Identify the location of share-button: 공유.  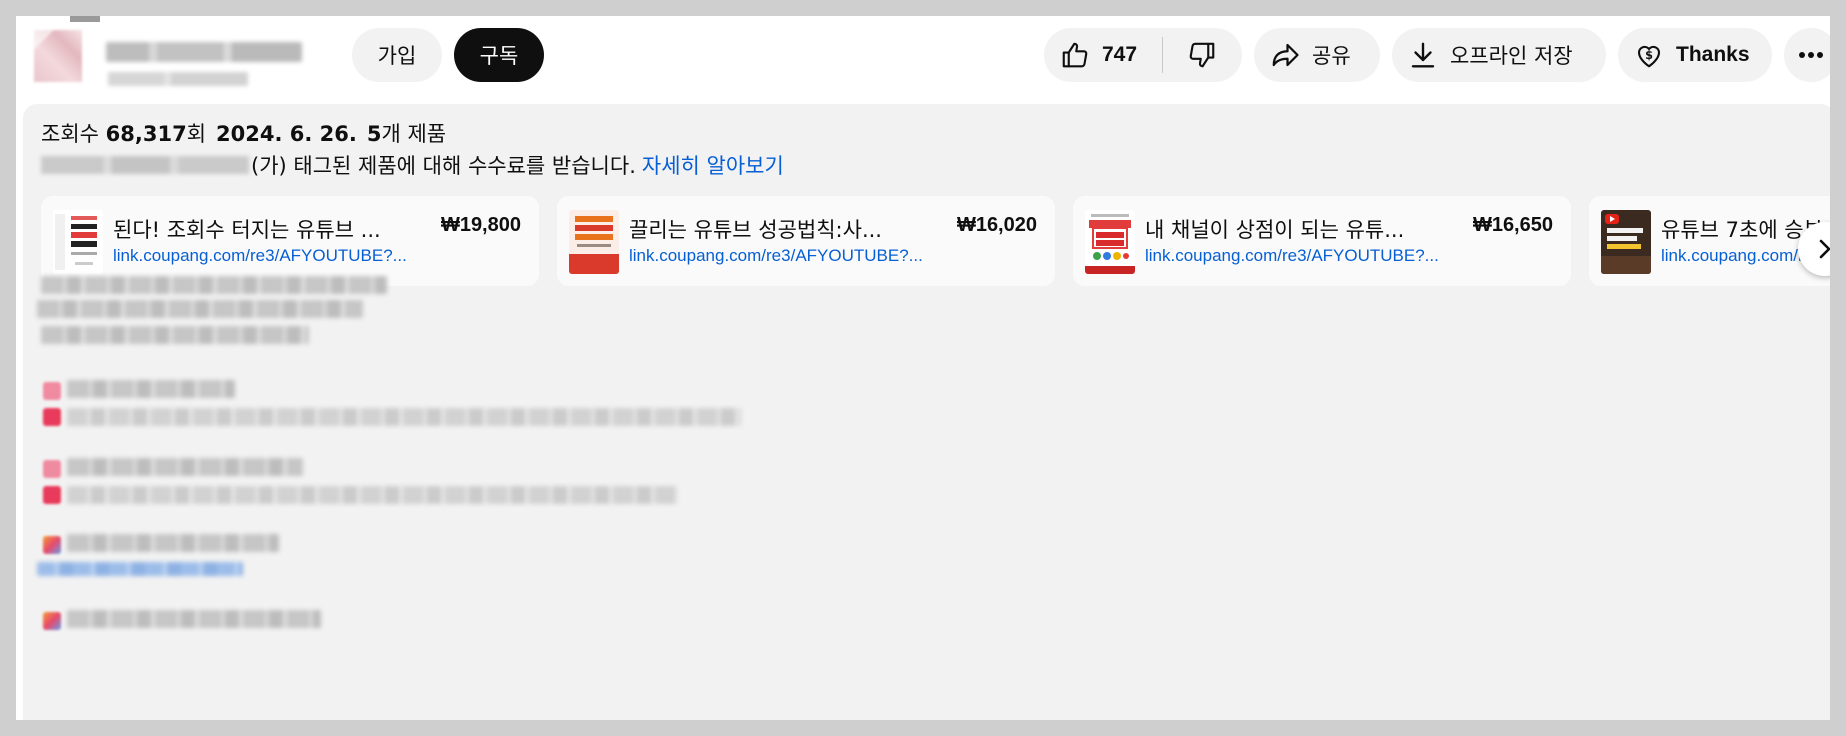
(1317, 55).